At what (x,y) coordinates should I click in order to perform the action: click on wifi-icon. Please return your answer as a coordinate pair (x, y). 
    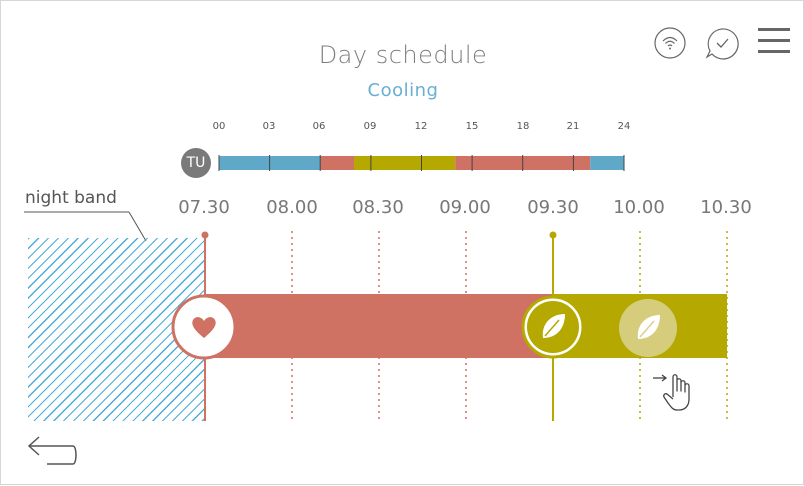
    Looking at the image, I should click on (670, 43).